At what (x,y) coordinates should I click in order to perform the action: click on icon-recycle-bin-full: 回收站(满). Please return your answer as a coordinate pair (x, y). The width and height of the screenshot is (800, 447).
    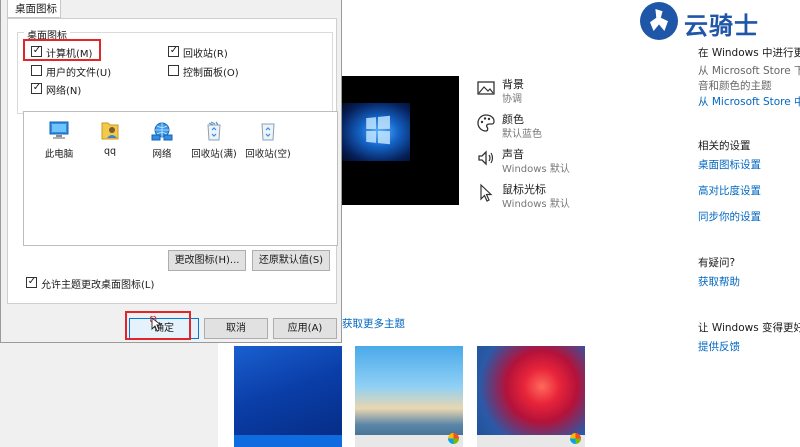
    Looking at the image, I should click on (214, 140).